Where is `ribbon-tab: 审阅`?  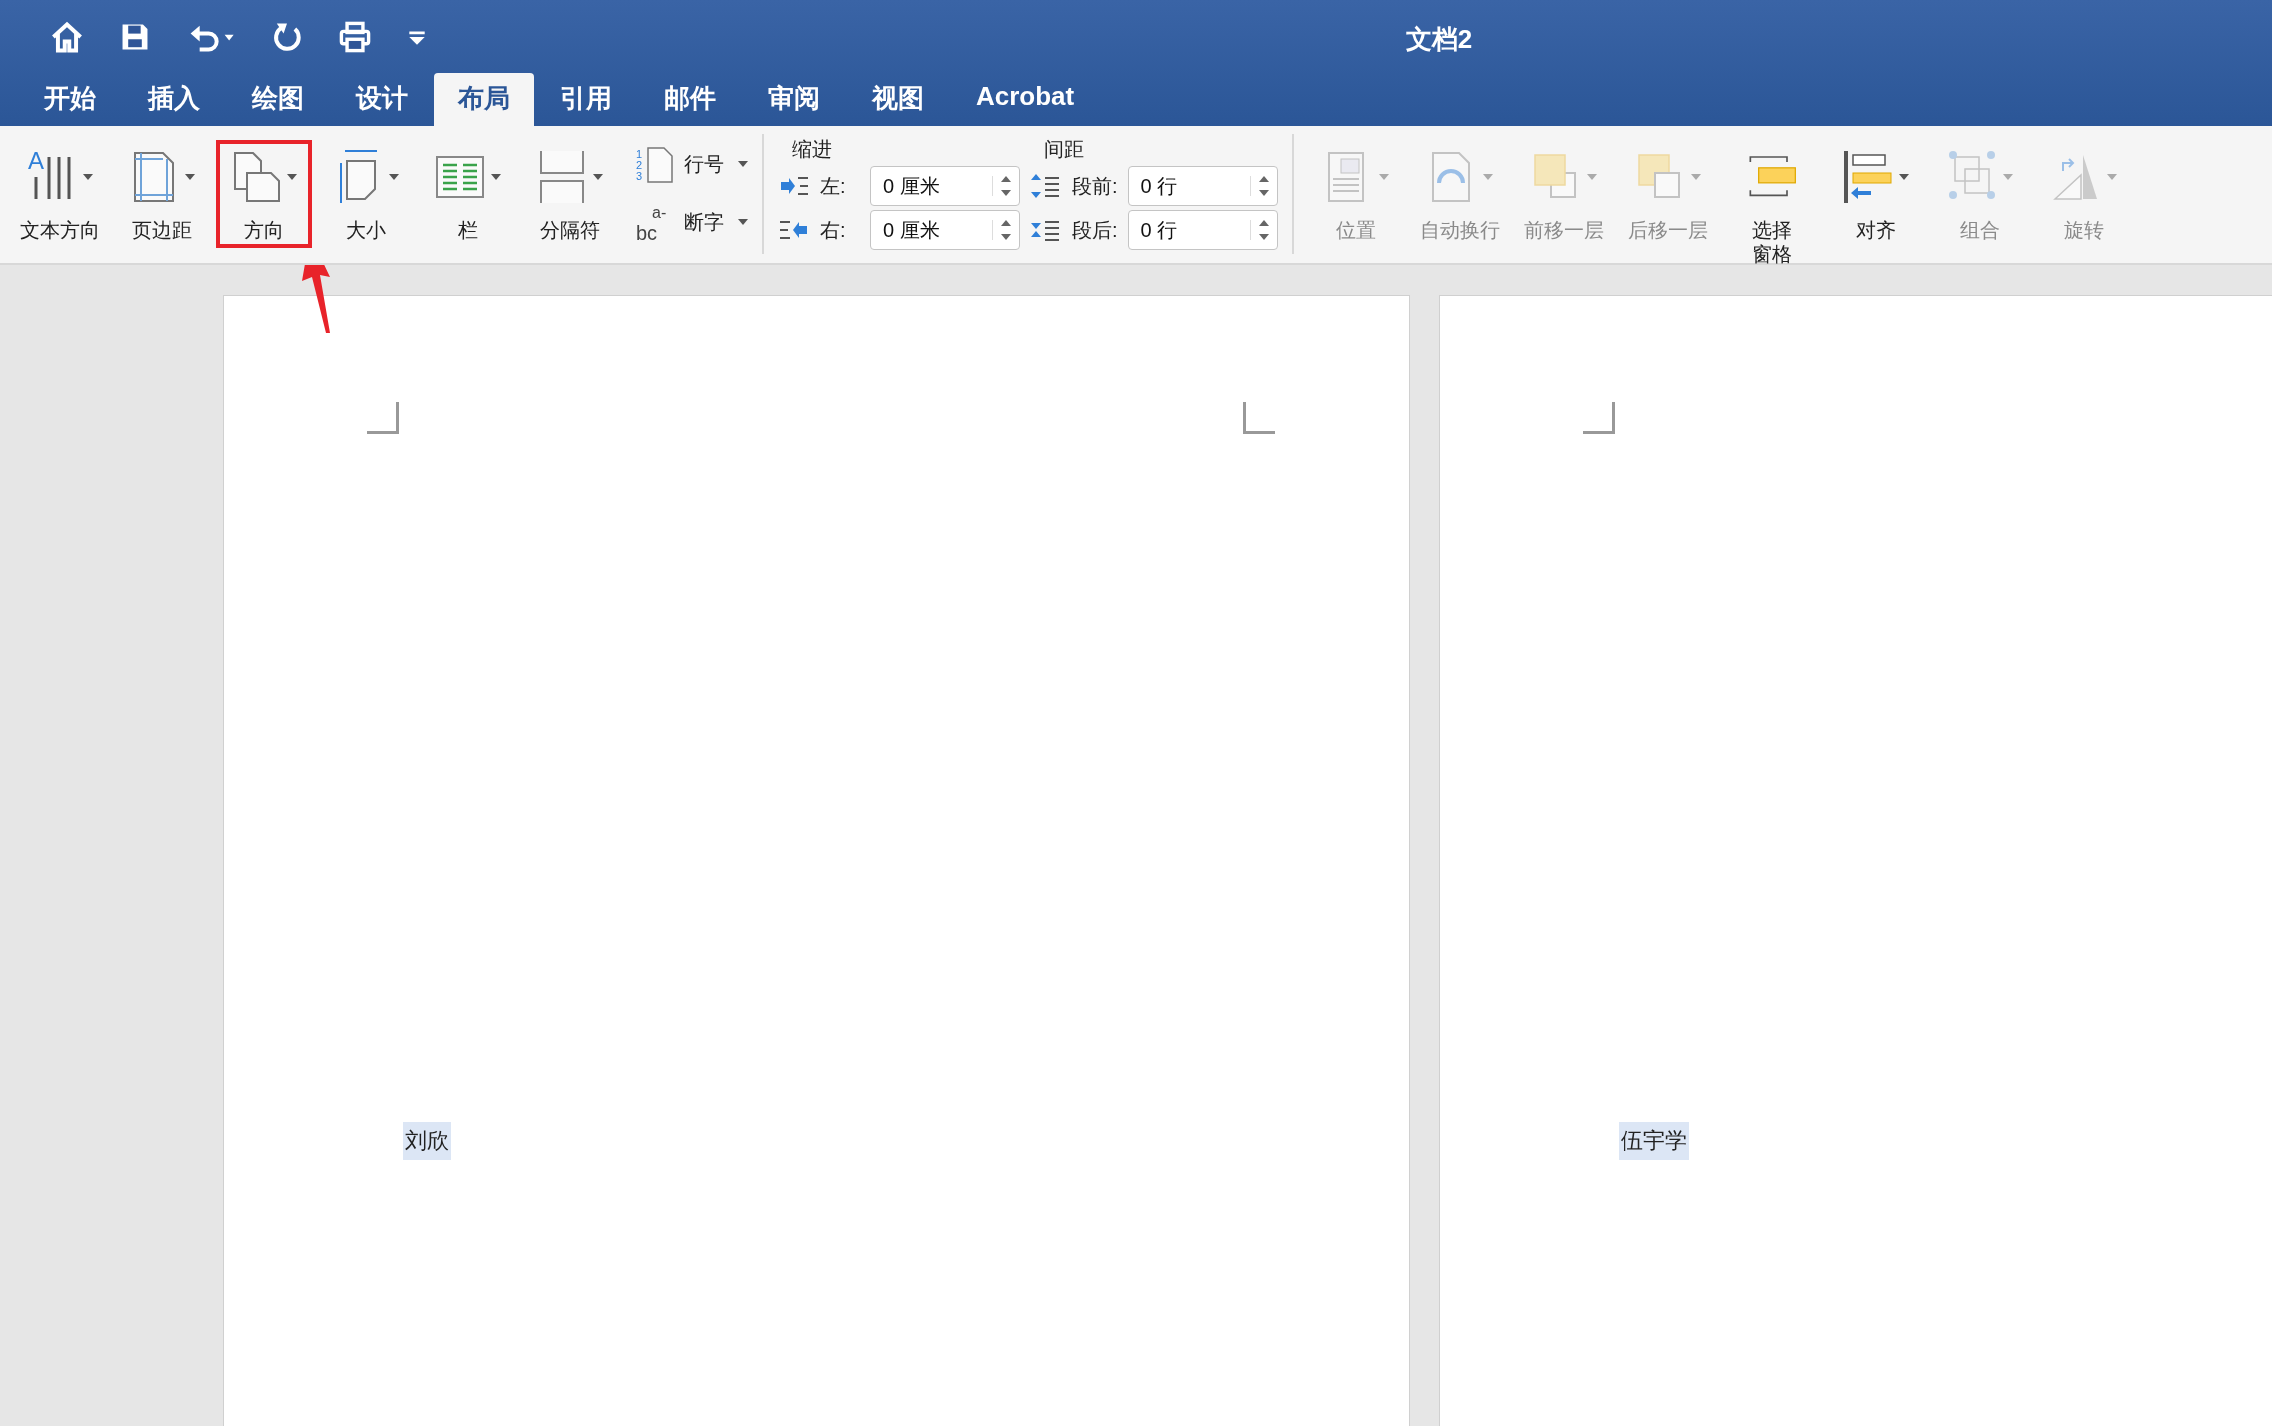 ribbon-tab: 审阅 is located at coordinates (794, 99).